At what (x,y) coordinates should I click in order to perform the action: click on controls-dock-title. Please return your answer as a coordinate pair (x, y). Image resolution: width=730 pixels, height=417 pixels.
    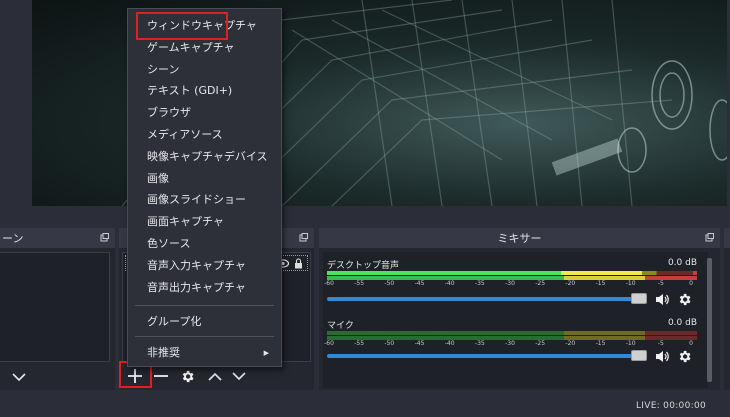
    Looking at the image, I should click on (727, 238).